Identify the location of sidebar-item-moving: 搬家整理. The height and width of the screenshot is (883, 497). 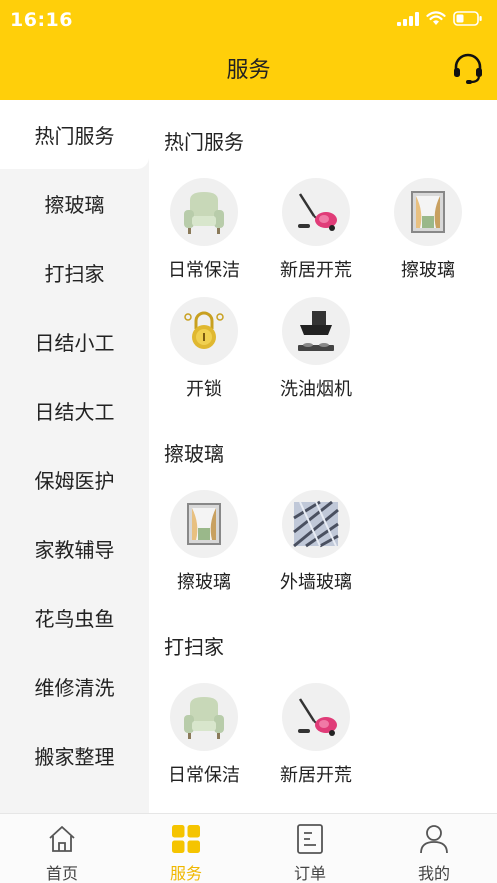
(74, 755).